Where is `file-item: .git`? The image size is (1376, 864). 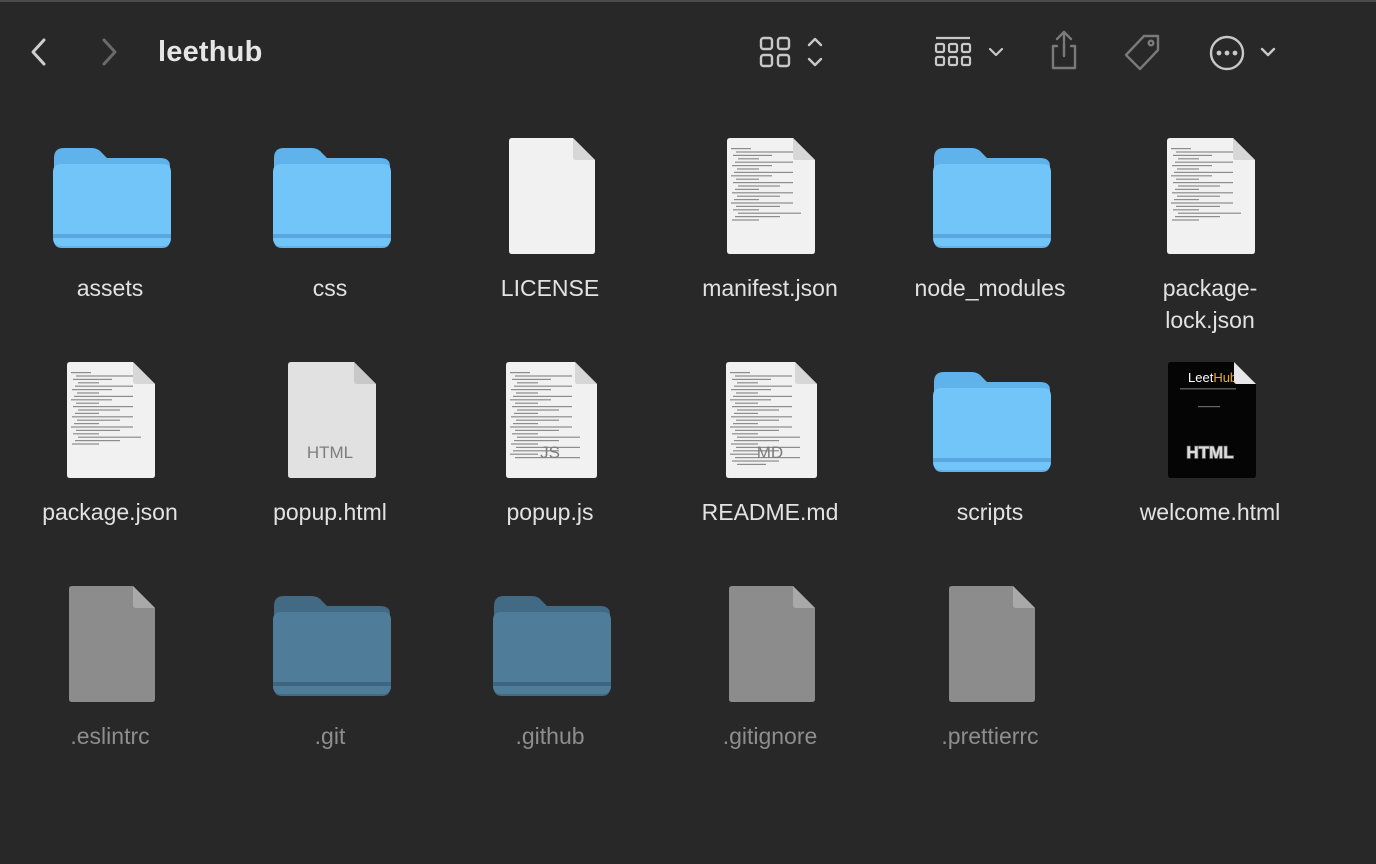
file-item: .git is located at coordinates (330, 688).